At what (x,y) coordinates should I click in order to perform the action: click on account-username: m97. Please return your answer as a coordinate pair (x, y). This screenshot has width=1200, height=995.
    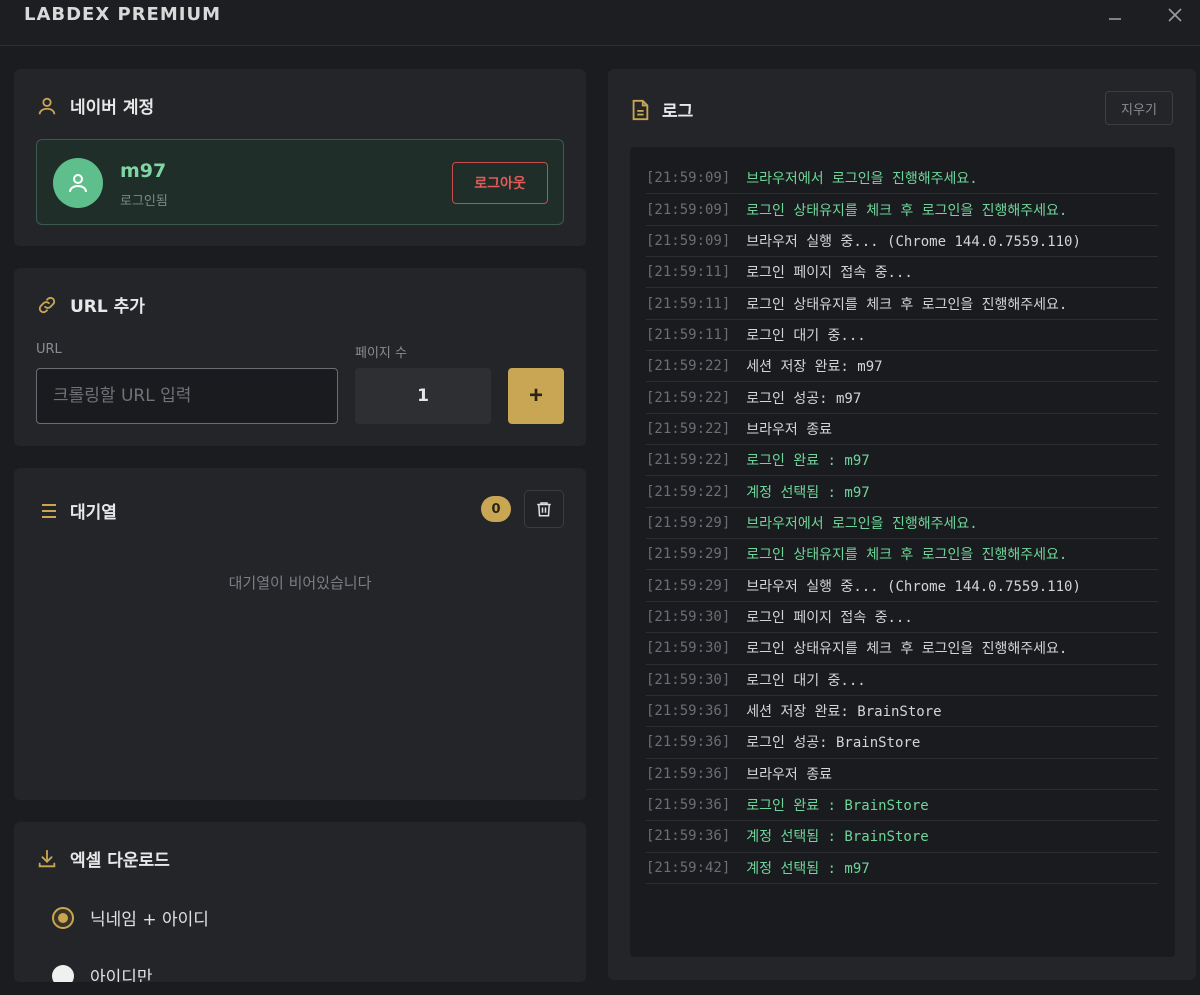
    Looking at the image, I should click on (143, 171).